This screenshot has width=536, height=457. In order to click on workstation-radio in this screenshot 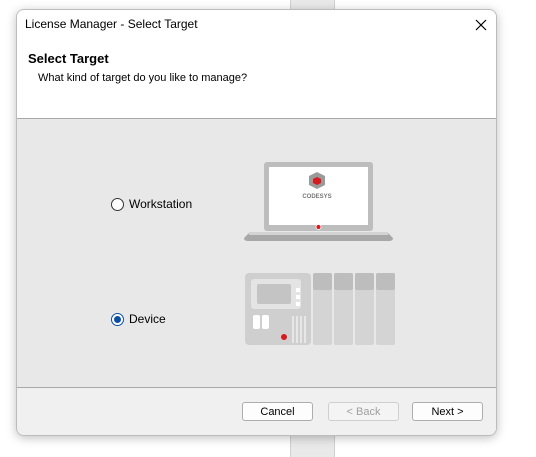, I will do `click(117, 204)`.